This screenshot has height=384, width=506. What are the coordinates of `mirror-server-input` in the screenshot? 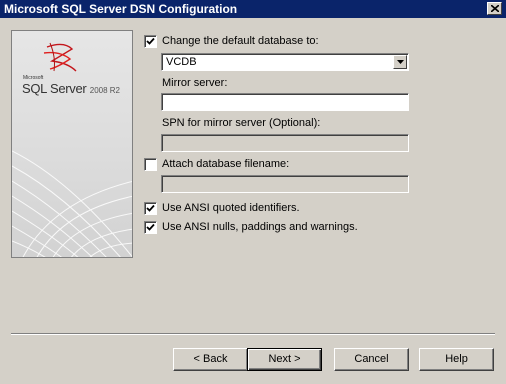 It's located at (285, 102).